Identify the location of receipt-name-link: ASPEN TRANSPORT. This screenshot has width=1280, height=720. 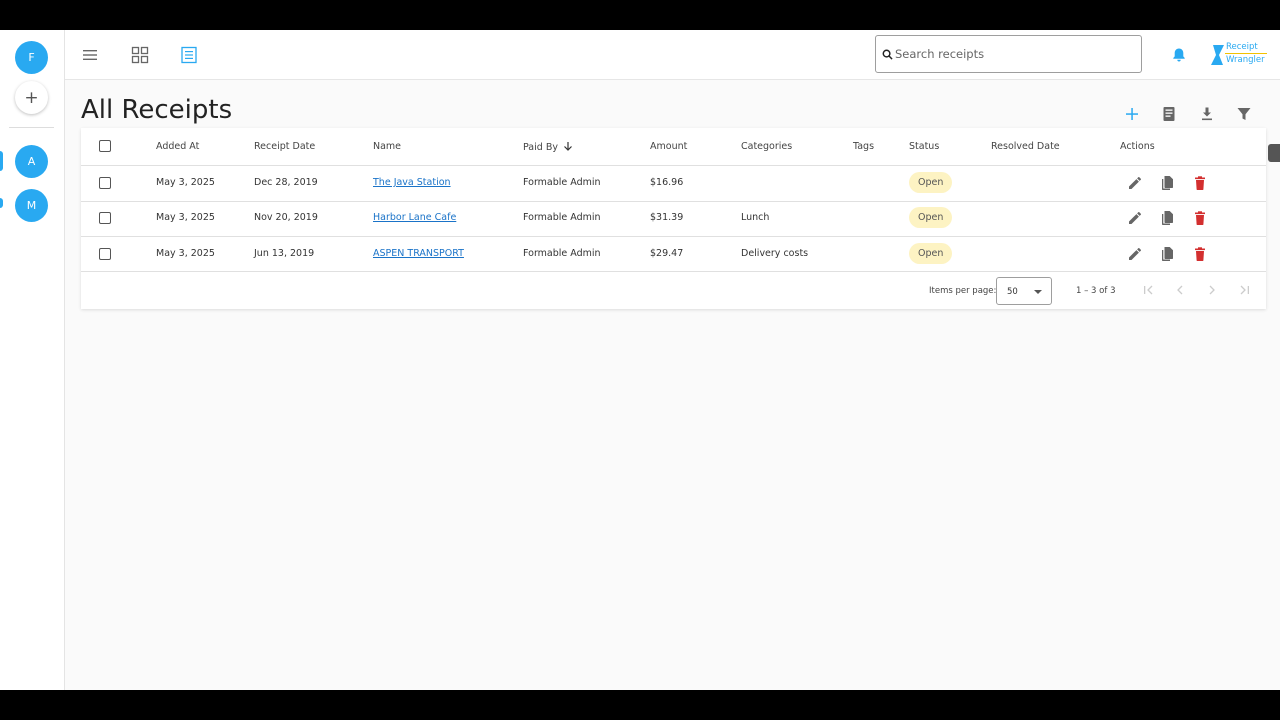
(418, 253).